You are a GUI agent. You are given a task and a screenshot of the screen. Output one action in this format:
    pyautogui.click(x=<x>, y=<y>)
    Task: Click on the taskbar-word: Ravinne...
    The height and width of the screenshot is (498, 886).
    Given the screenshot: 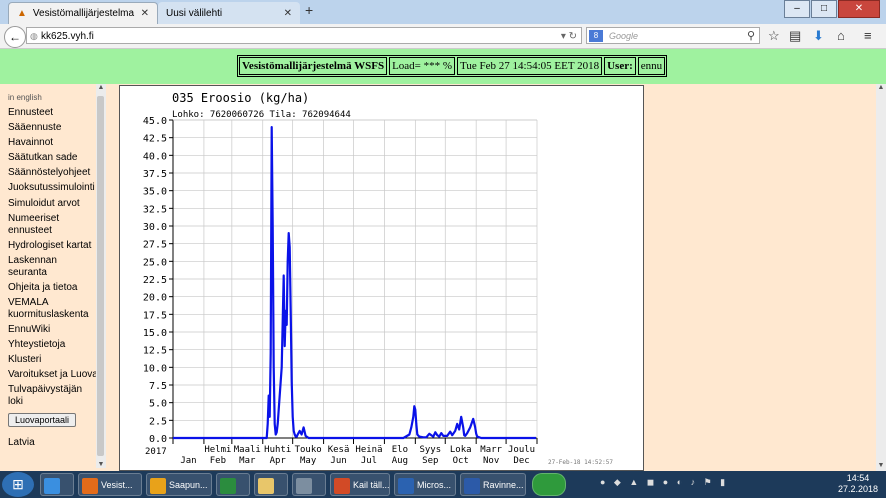 What is the action you would take?
    pyautogui.click(x=493, y=484)
    